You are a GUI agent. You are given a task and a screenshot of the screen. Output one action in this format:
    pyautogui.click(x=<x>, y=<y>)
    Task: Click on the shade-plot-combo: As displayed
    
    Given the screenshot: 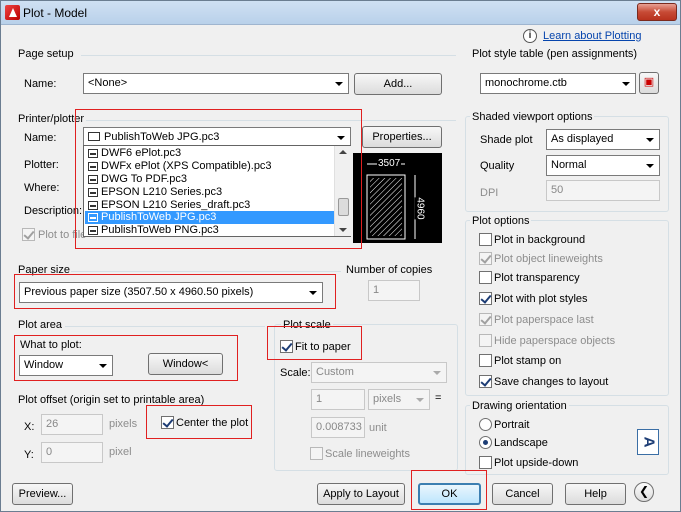 What is the action you would take?
    pyautogui.click(x=603, y=139)
    